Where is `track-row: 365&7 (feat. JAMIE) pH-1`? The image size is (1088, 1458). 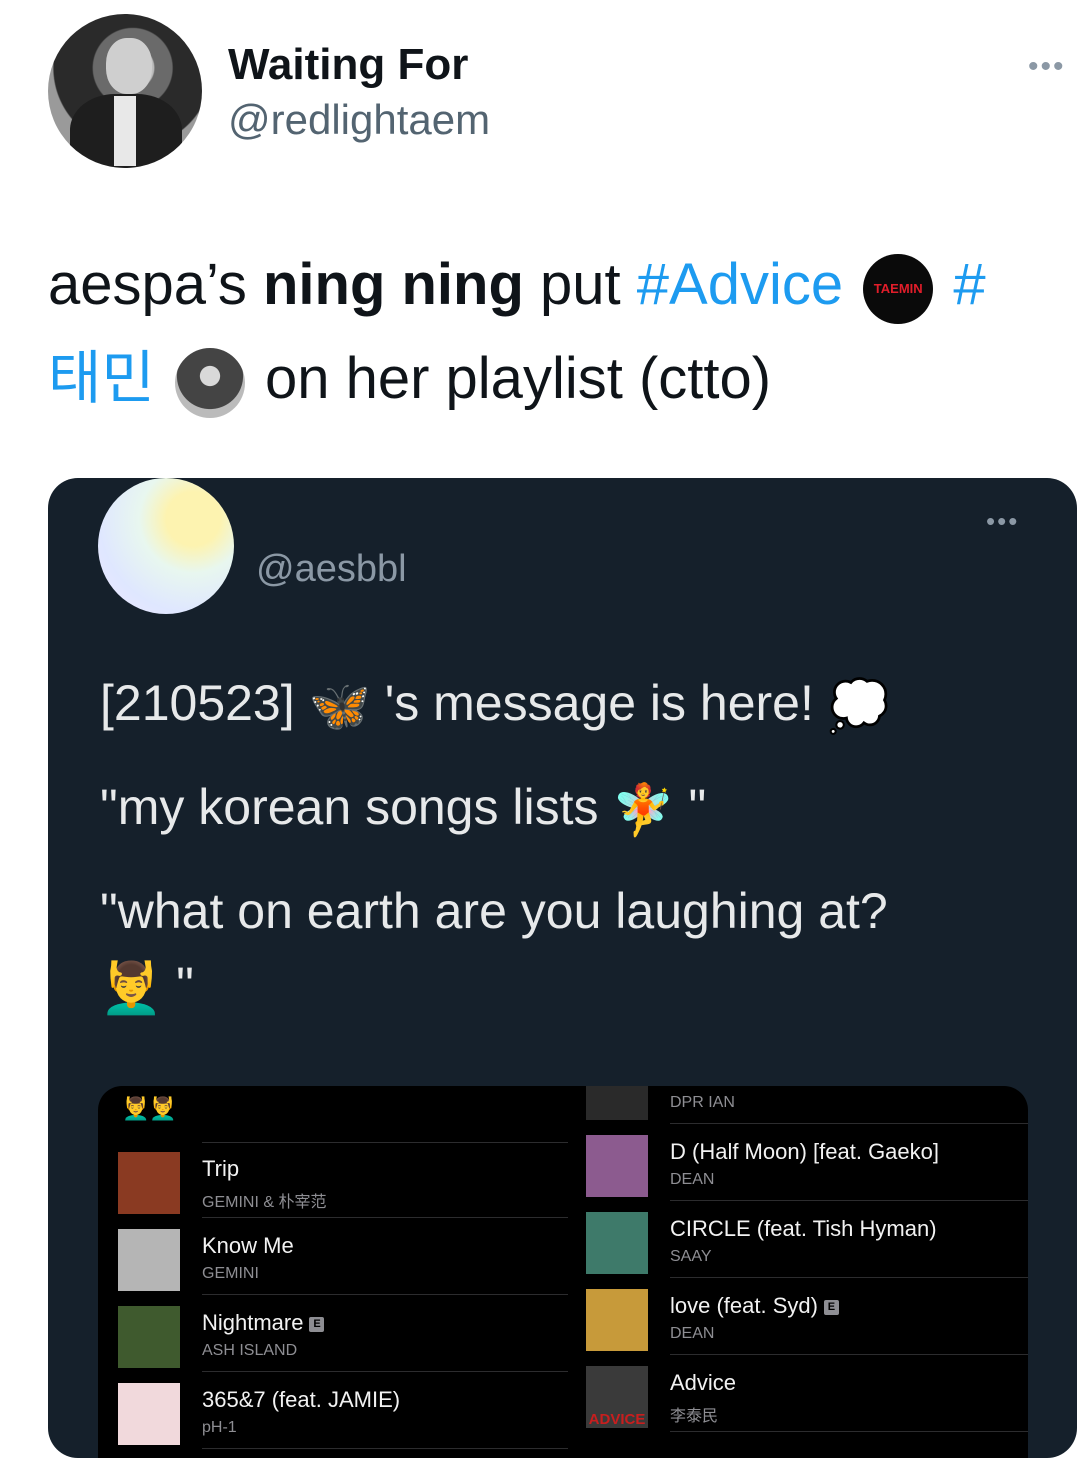 track-row: 365&7 (feat. JAMIE) pH-1 is located at coordinates (343, 1413).